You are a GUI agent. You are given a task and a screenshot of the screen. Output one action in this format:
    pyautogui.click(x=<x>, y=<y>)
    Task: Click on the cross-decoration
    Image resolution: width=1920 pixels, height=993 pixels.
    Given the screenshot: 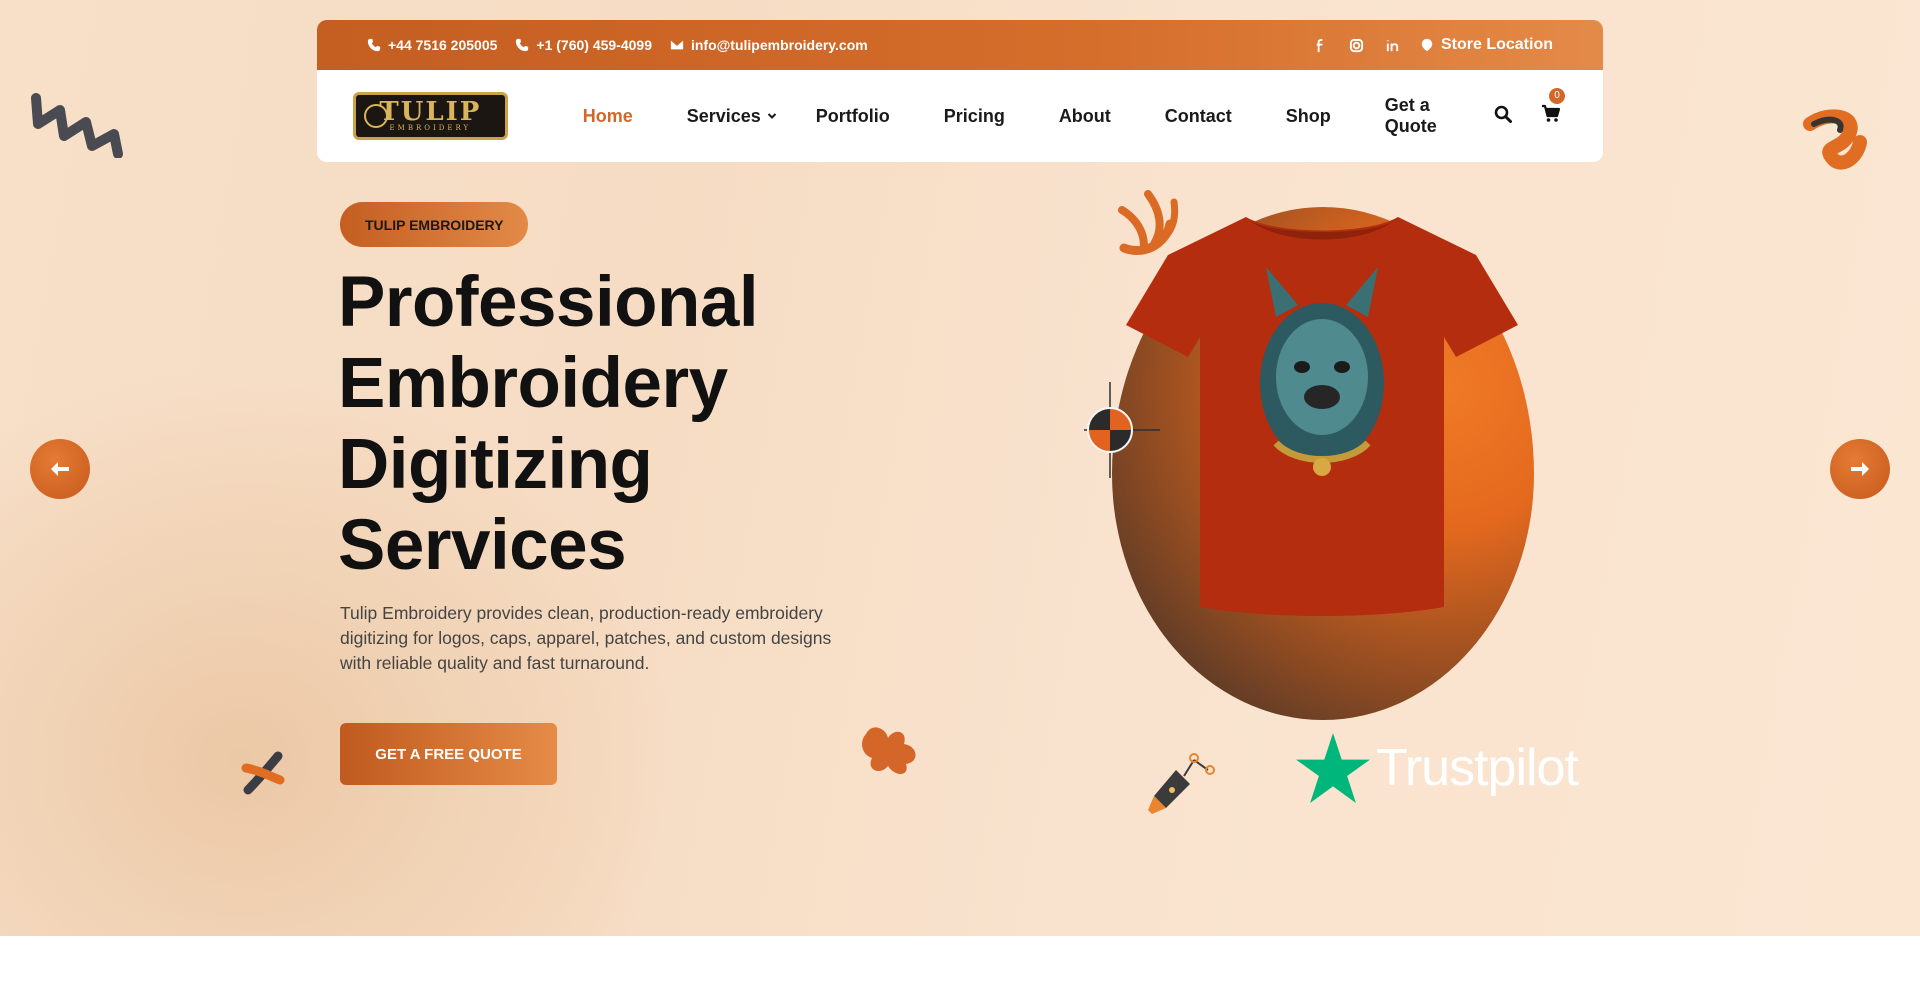 What is the action you would take?
    pyautogui.click(x=263, y=773)
    